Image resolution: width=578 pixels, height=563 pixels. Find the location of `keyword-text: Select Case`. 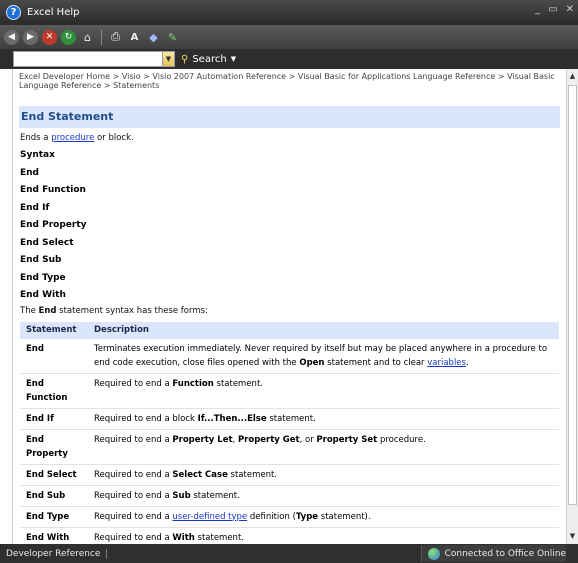

keyword-text: Select Case is located at coordinates (200, 474).